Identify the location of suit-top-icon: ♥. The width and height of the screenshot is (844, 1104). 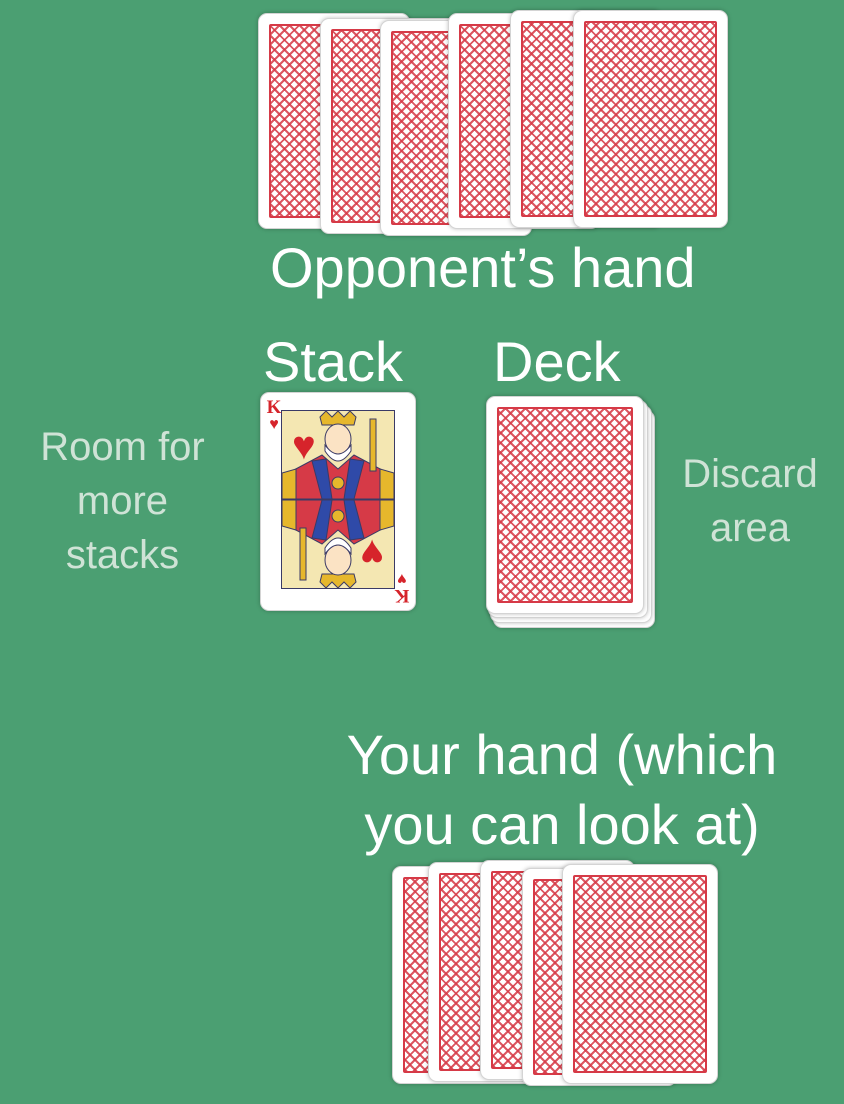
(274, 424).